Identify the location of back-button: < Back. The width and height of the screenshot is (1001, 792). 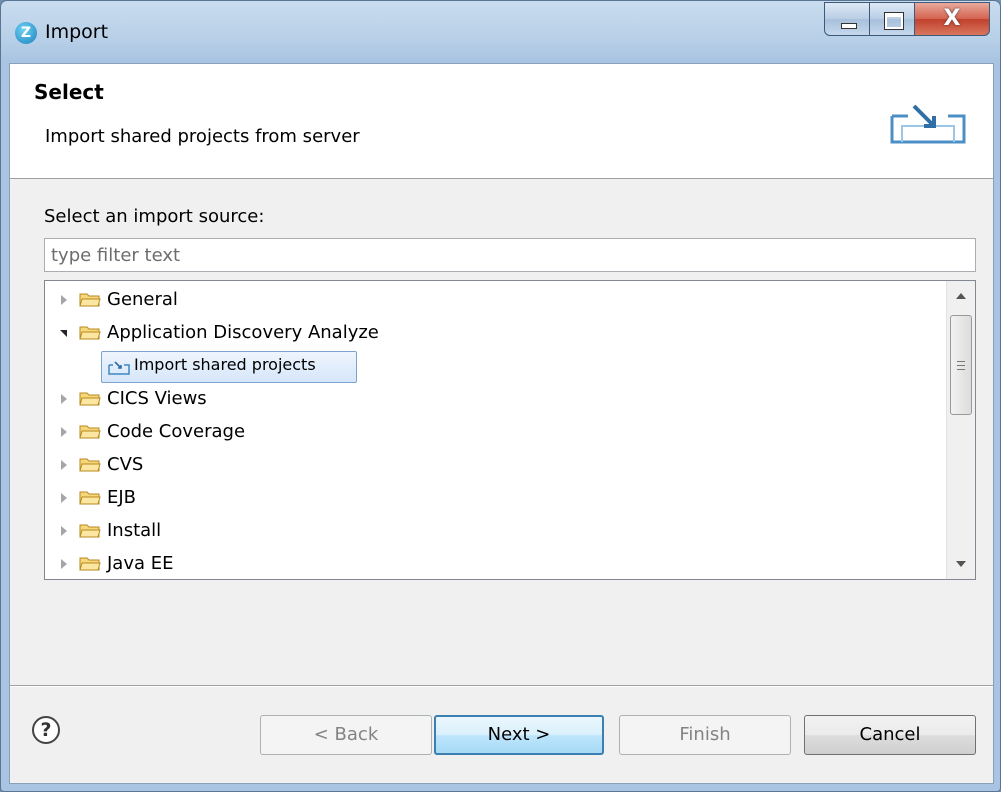
(346, 735).